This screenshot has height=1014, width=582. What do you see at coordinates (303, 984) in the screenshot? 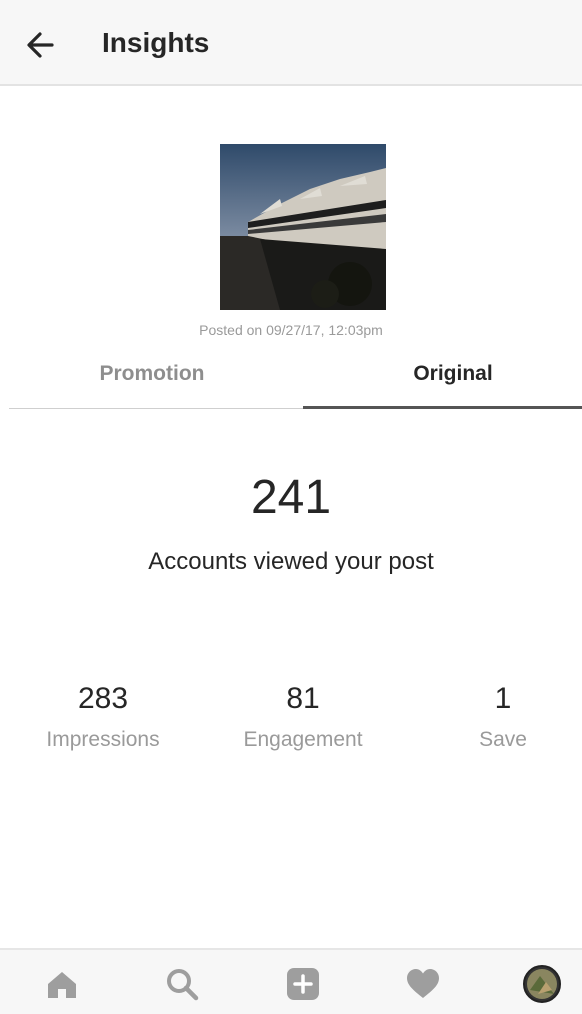
I see `add-icon` at bounding box center [303, 984].